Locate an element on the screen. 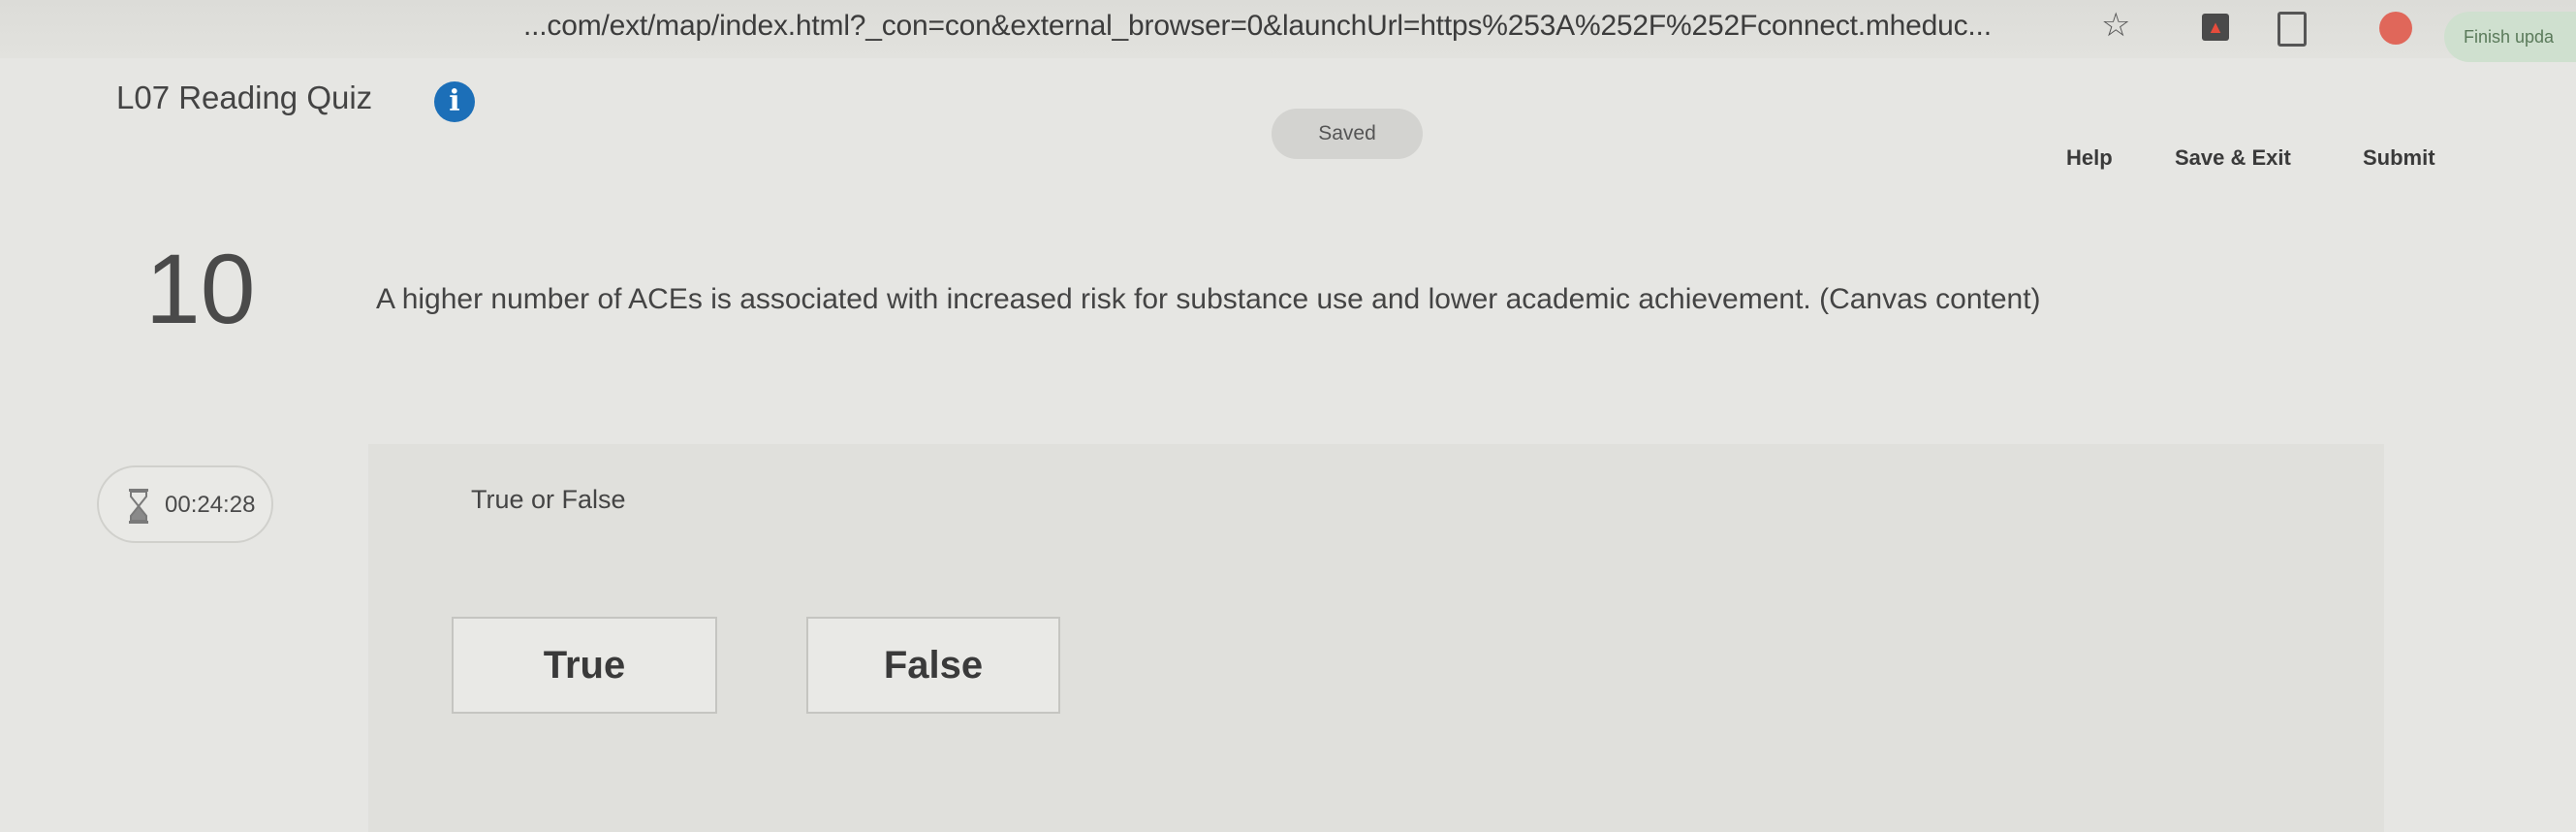 The width and height of the screenshot is (2576, 832). answer-true-button: True is located at coordinates (584, 665).